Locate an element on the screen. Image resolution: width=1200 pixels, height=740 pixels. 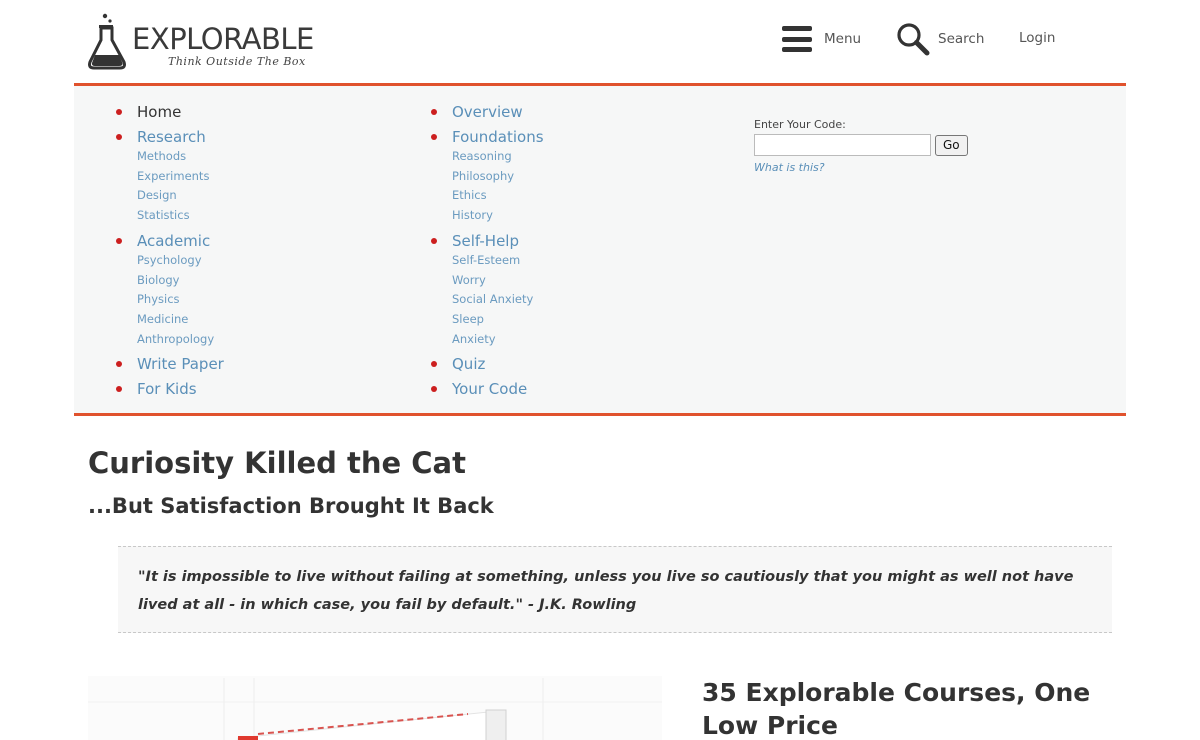
nav-item: For Kids is located at coordinates (170, 389).